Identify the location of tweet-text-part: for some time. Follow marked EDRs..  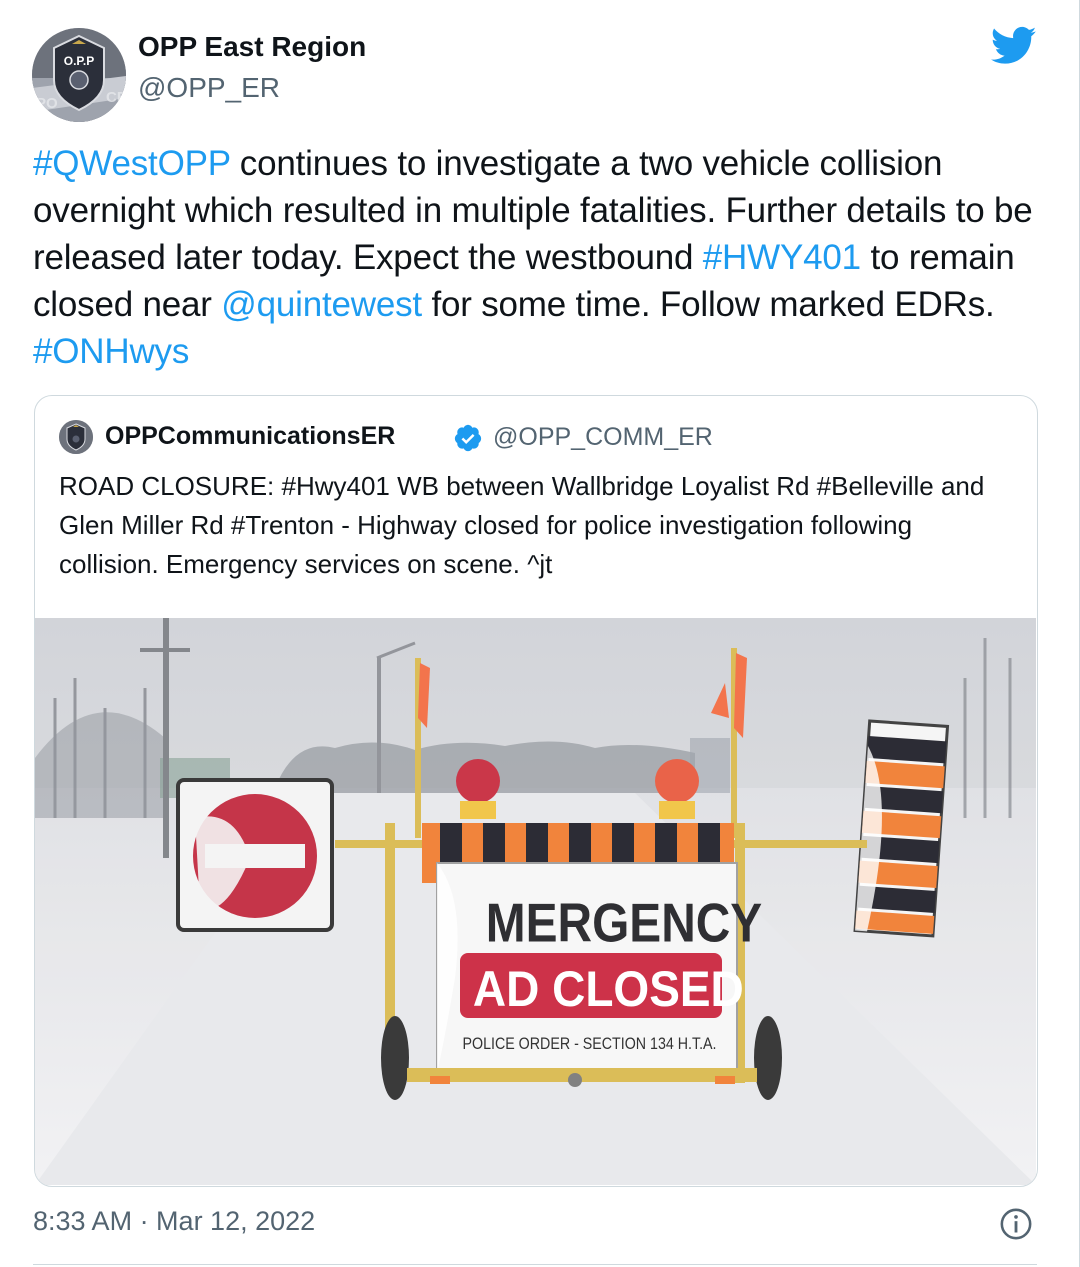
(708, 304).